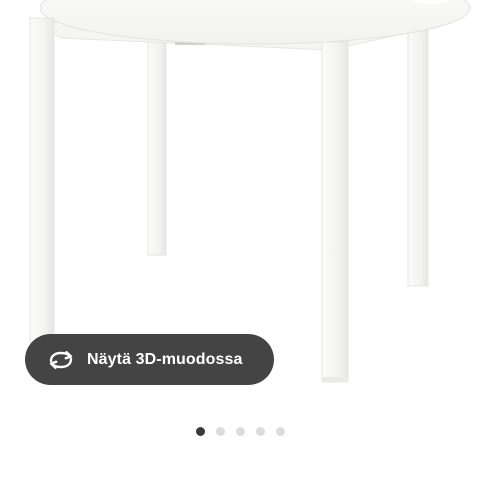 The image size is (480, 480). What do you see at coordinates (61, 360) in the screenshot?
I see `rotate-360-icon` at bounding box center [61, 360].